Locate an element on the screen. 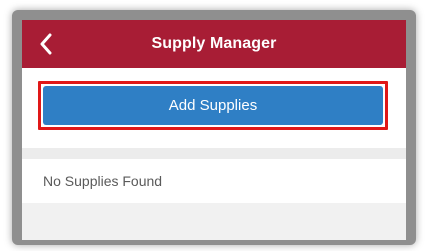  empty-state-message: No Supplies Found is located at coordinates (103, 181).